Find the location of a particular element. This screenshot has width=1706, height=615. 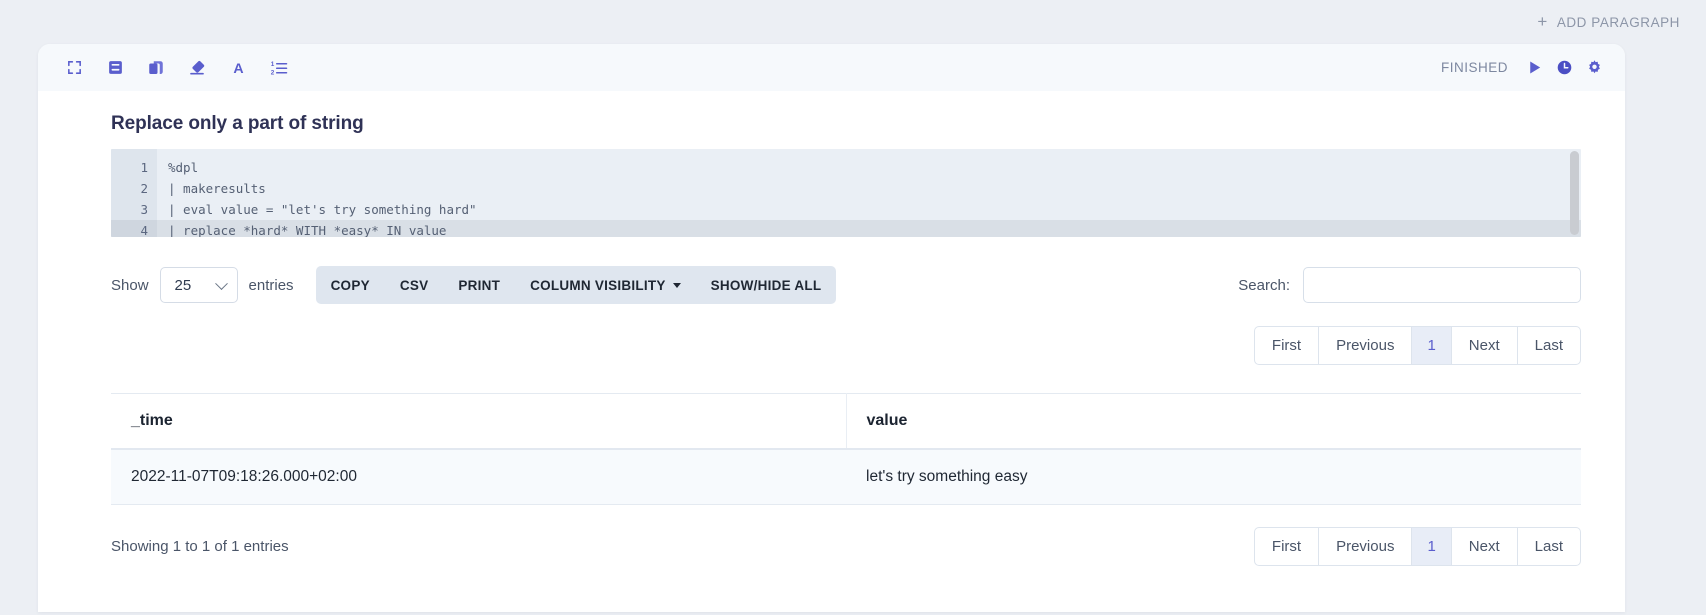

pagination-last: Last is located at coordinates (1548, 345).